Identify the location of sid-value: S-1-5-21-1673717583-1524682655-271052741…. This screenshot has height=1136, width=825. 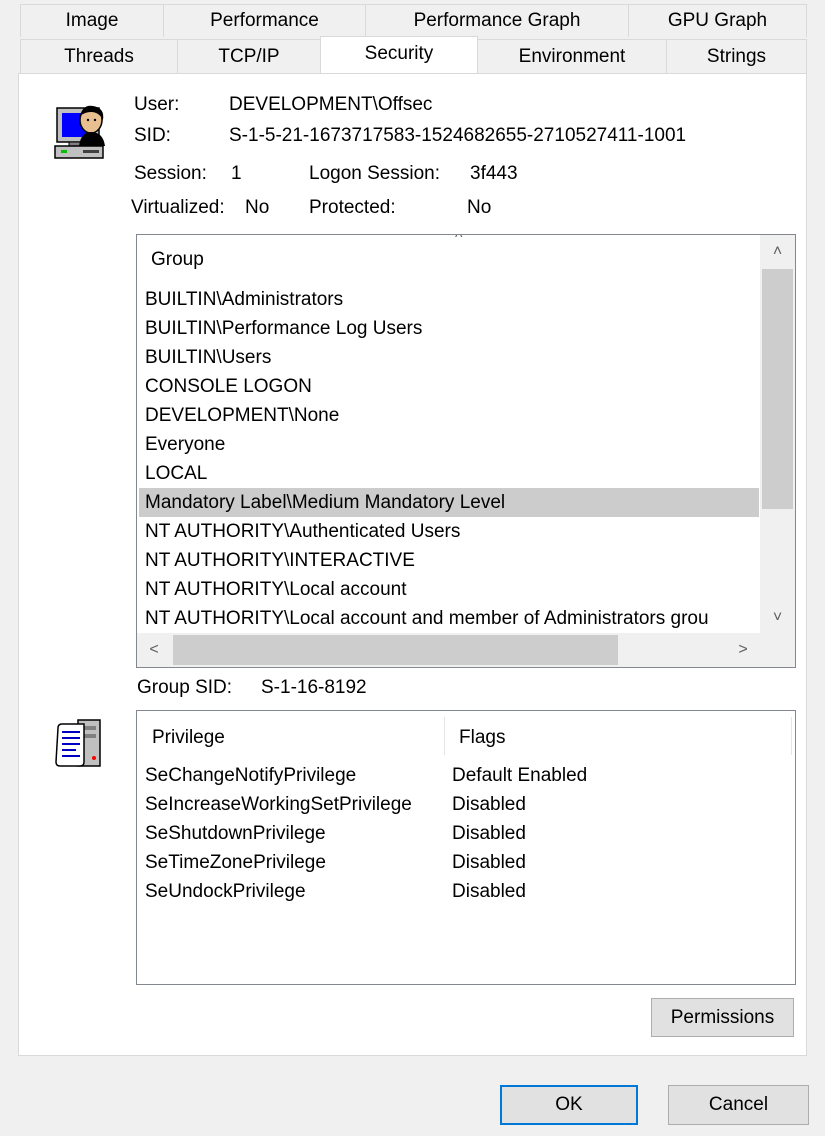
(457, 136).